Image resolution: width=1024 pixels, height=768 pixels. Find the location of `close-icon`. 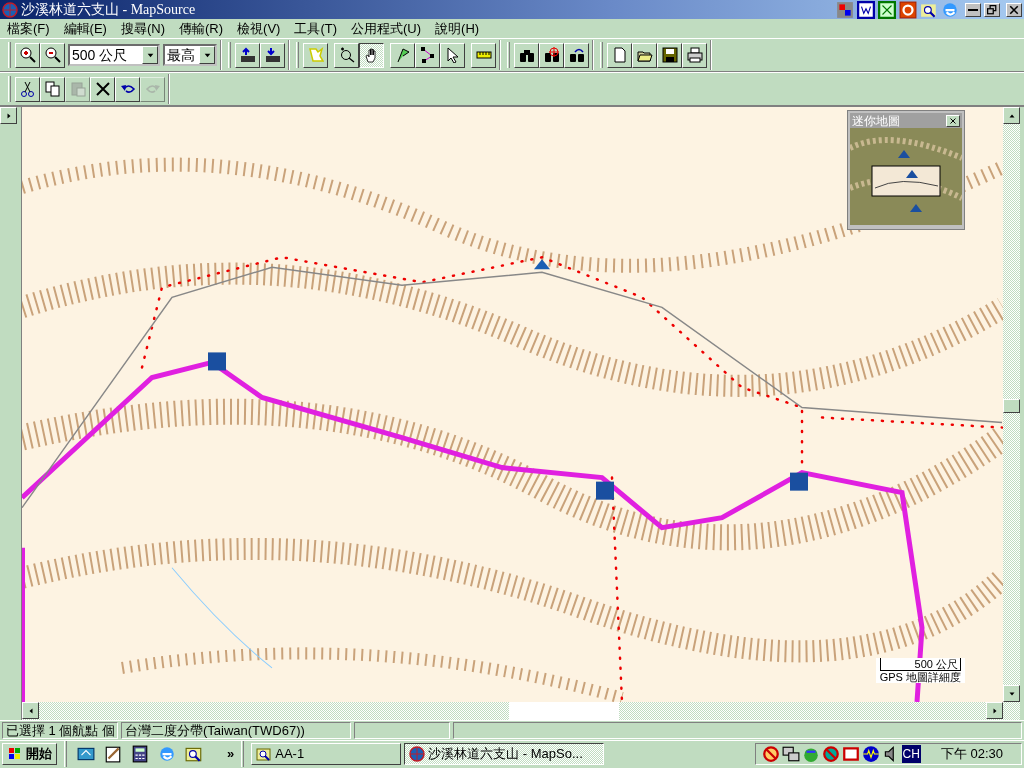

close-icon is located at coordinates (1014, 9).